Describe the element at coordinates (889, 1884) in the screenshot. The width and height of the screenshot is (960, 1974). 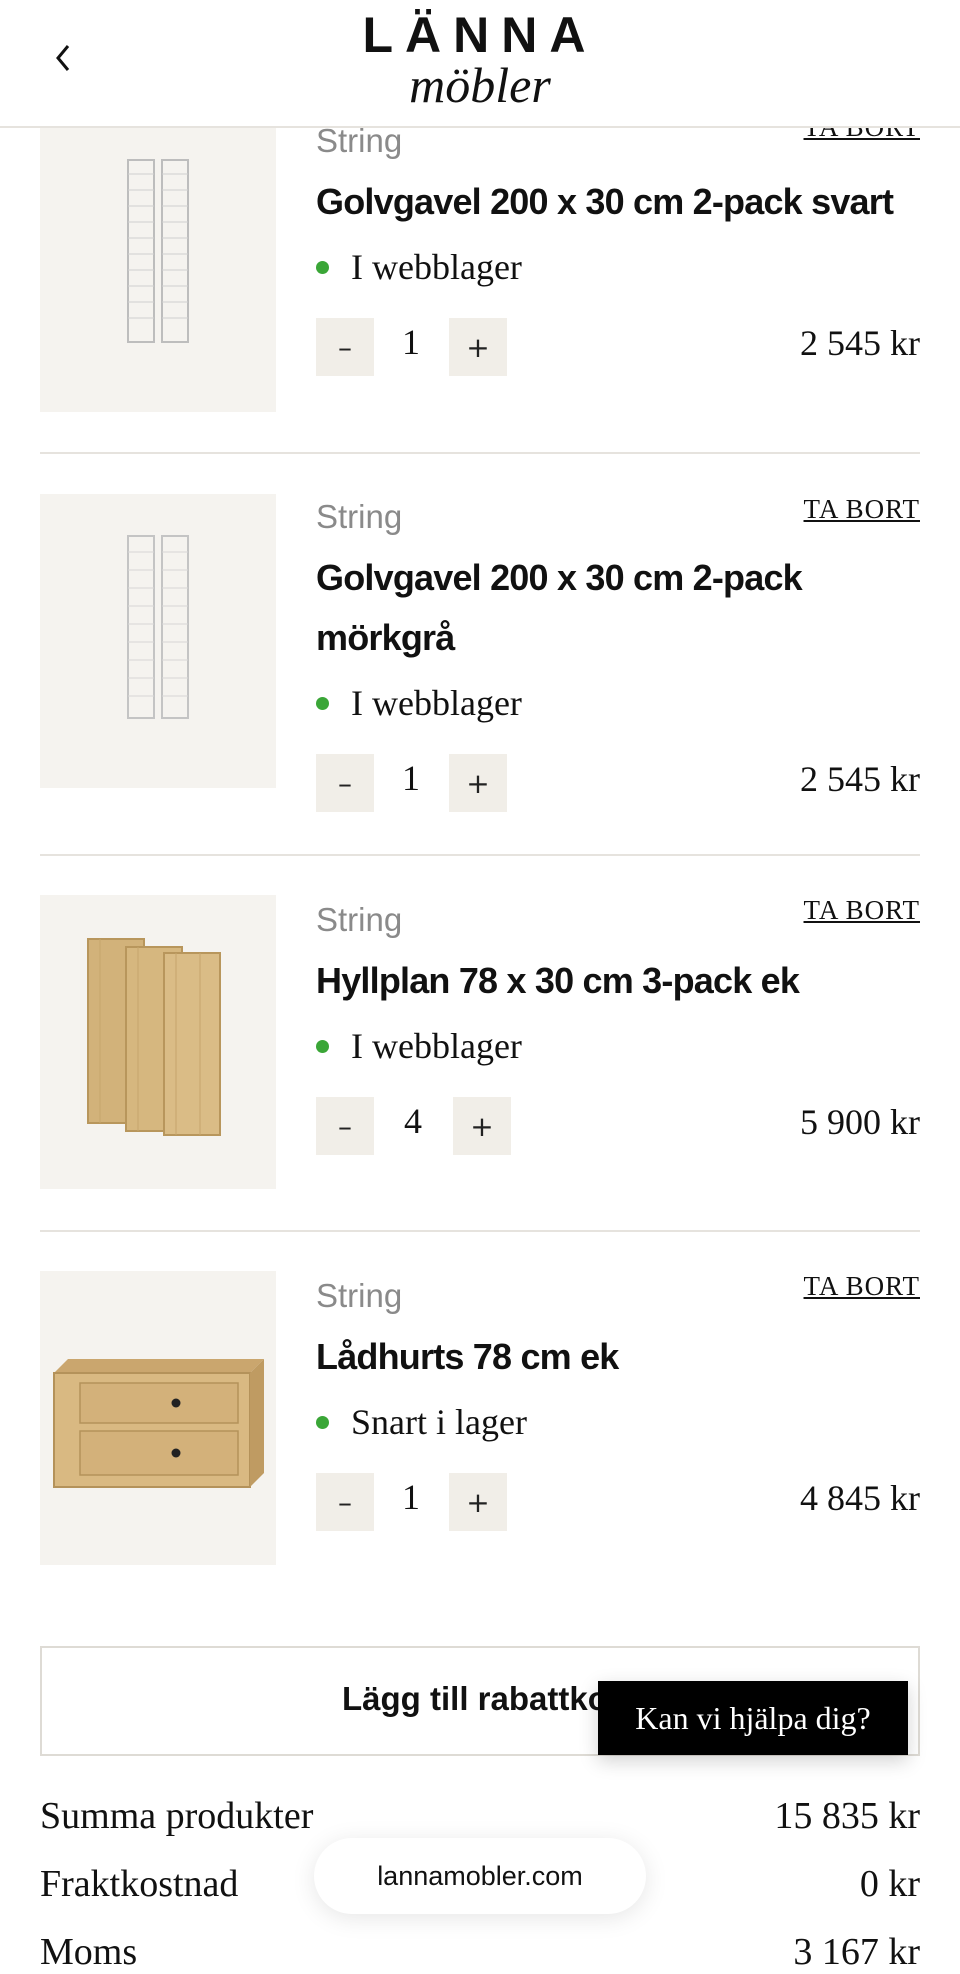
I see `shipping-cost-value: 0 kr` at that location.